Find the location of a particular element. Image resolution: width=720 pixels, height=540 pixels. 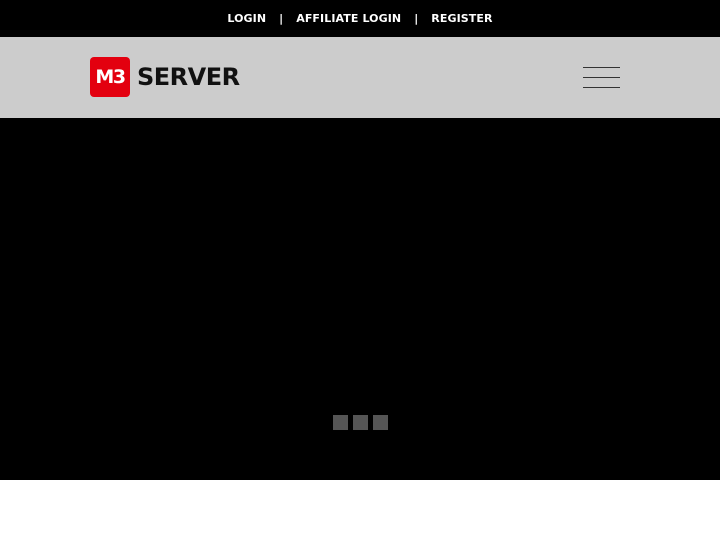

loading-dots-icon is located at coordinates (361, 422).